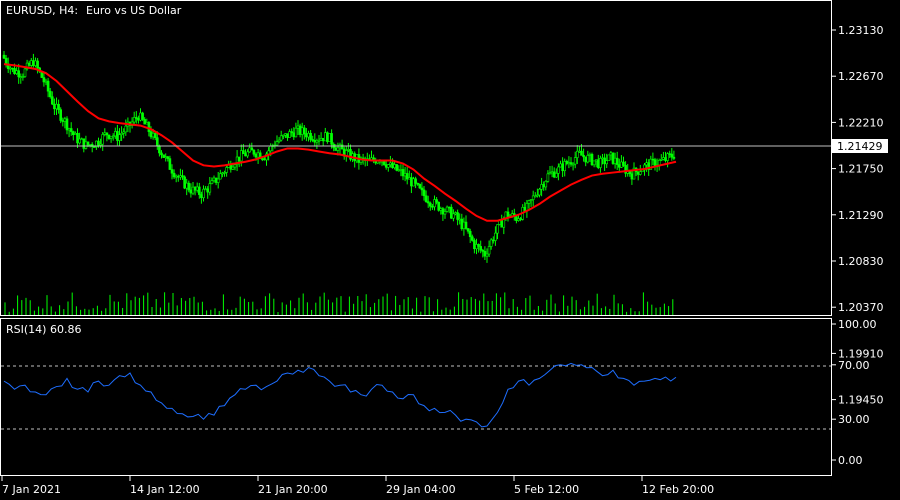  Describe the element at coordinates (339, 303) in the screenshot. I see `volume-bars` at that location.